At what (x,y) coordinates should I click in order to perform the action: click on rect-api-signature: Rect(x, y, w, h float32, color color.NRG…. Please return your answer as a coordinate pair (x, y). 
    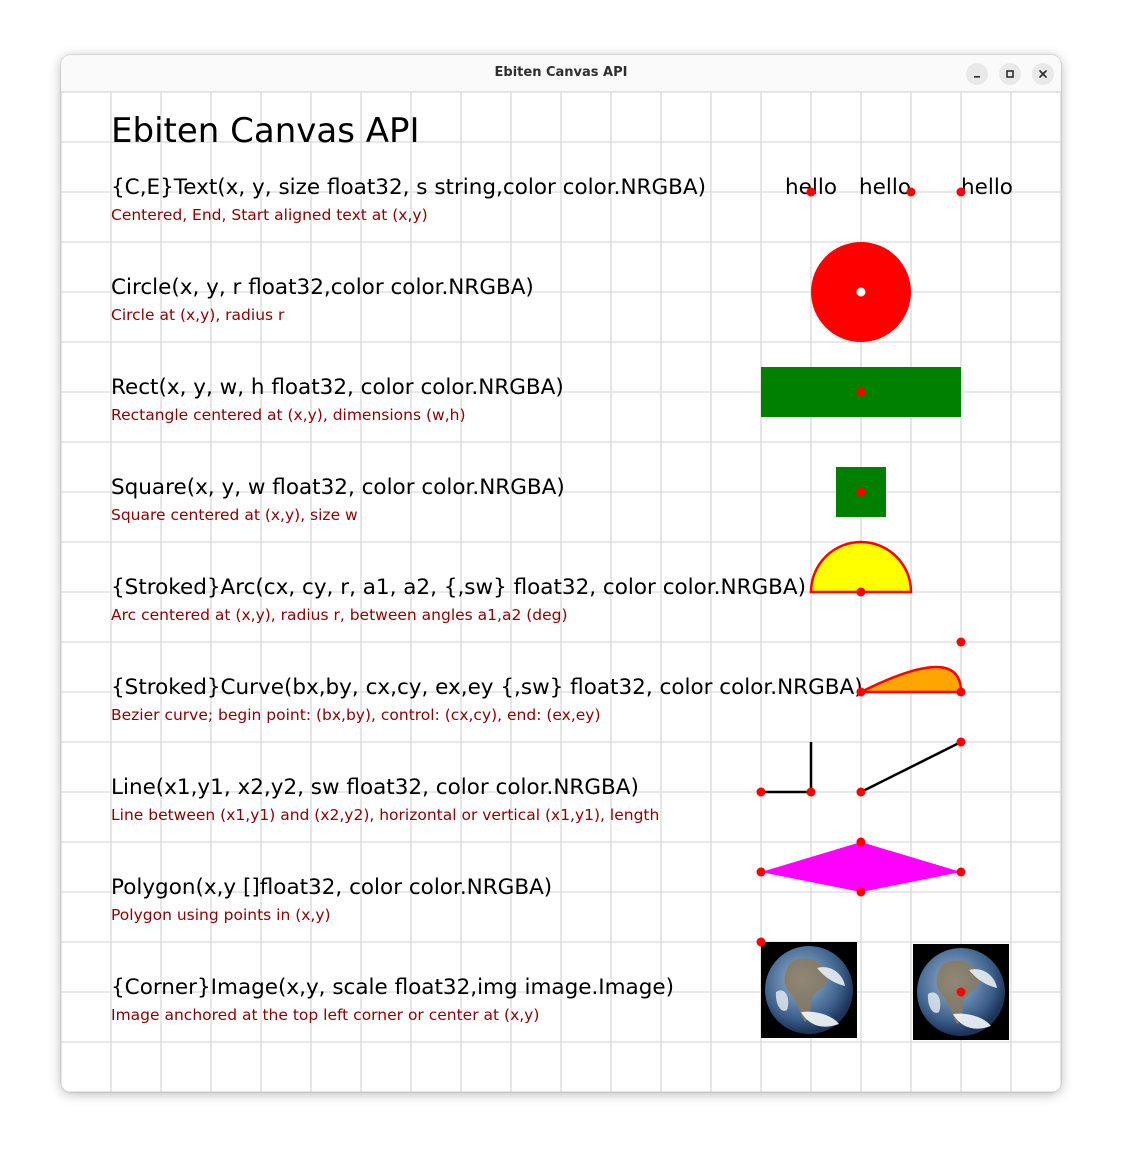
    Looking at the image, I should click on (337, 387).